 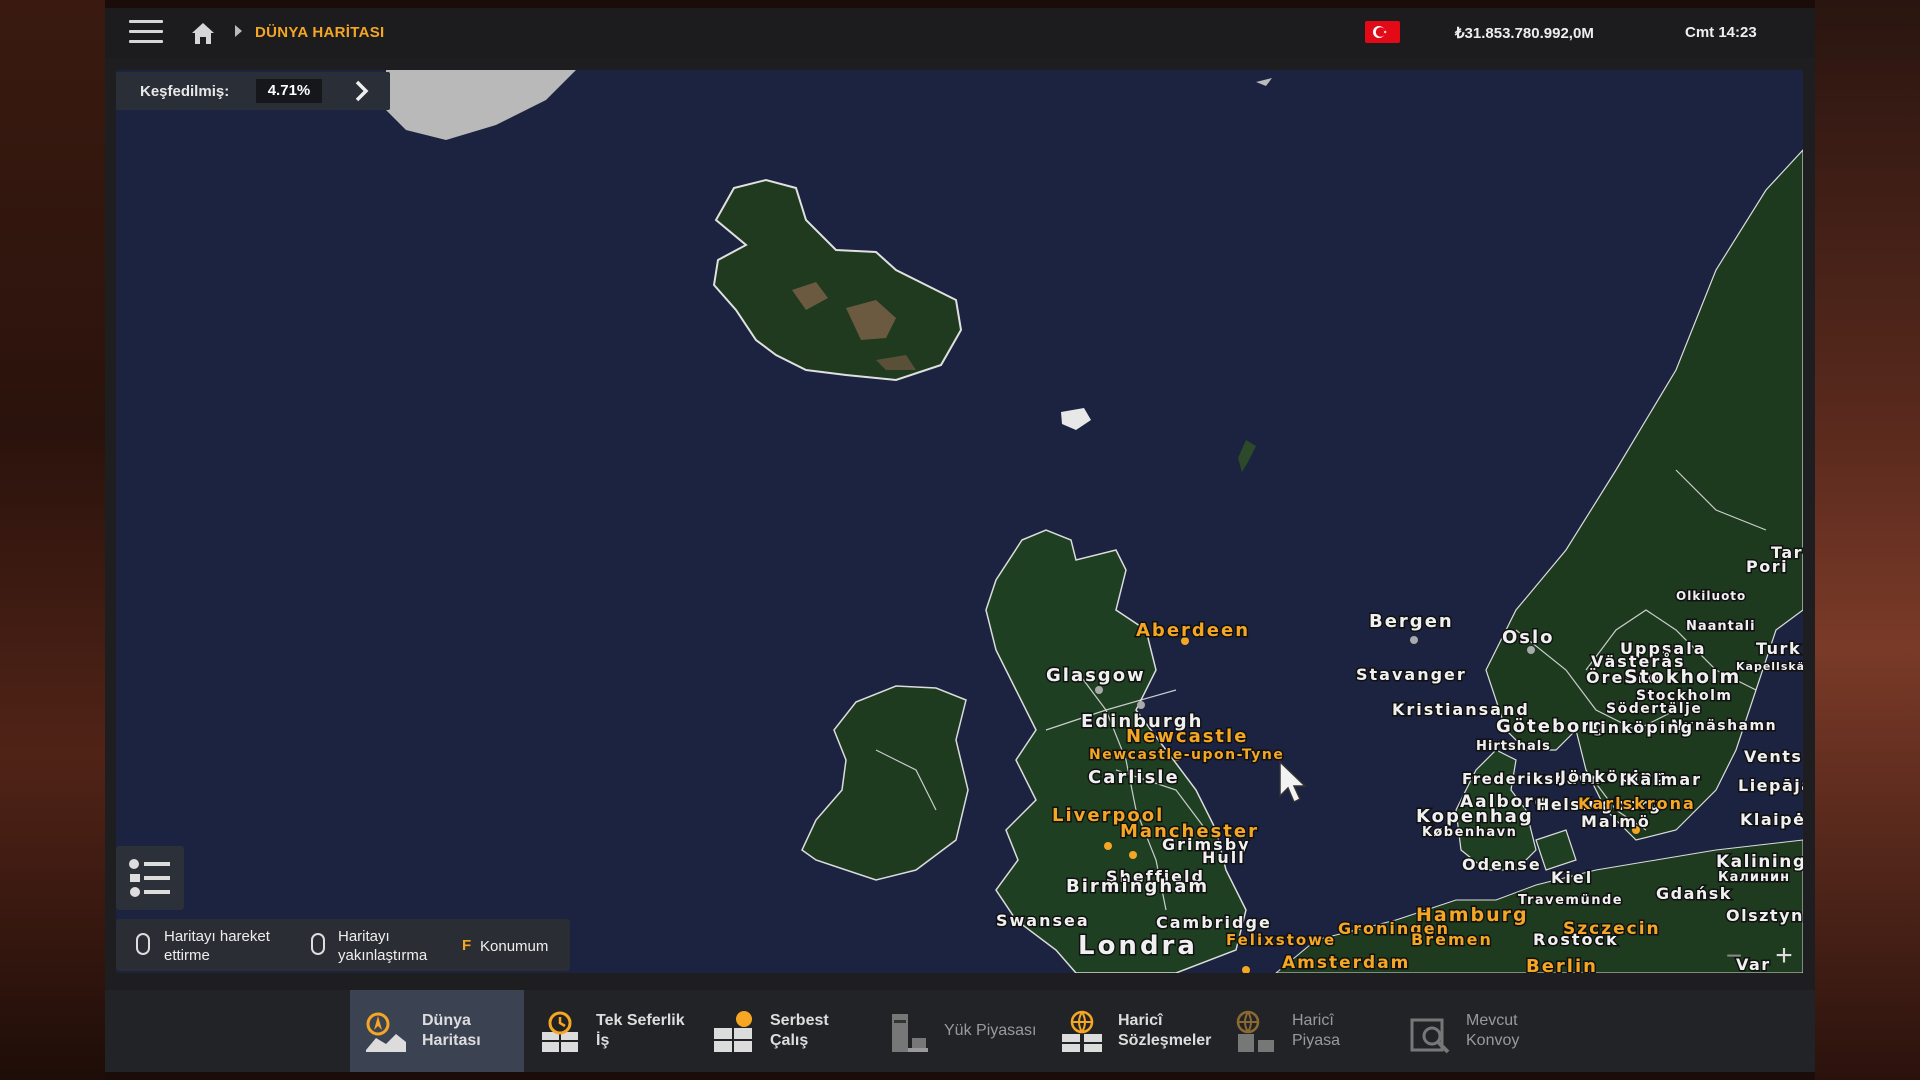 I want to click on faroe-islands, so click(x=1076, y=419).